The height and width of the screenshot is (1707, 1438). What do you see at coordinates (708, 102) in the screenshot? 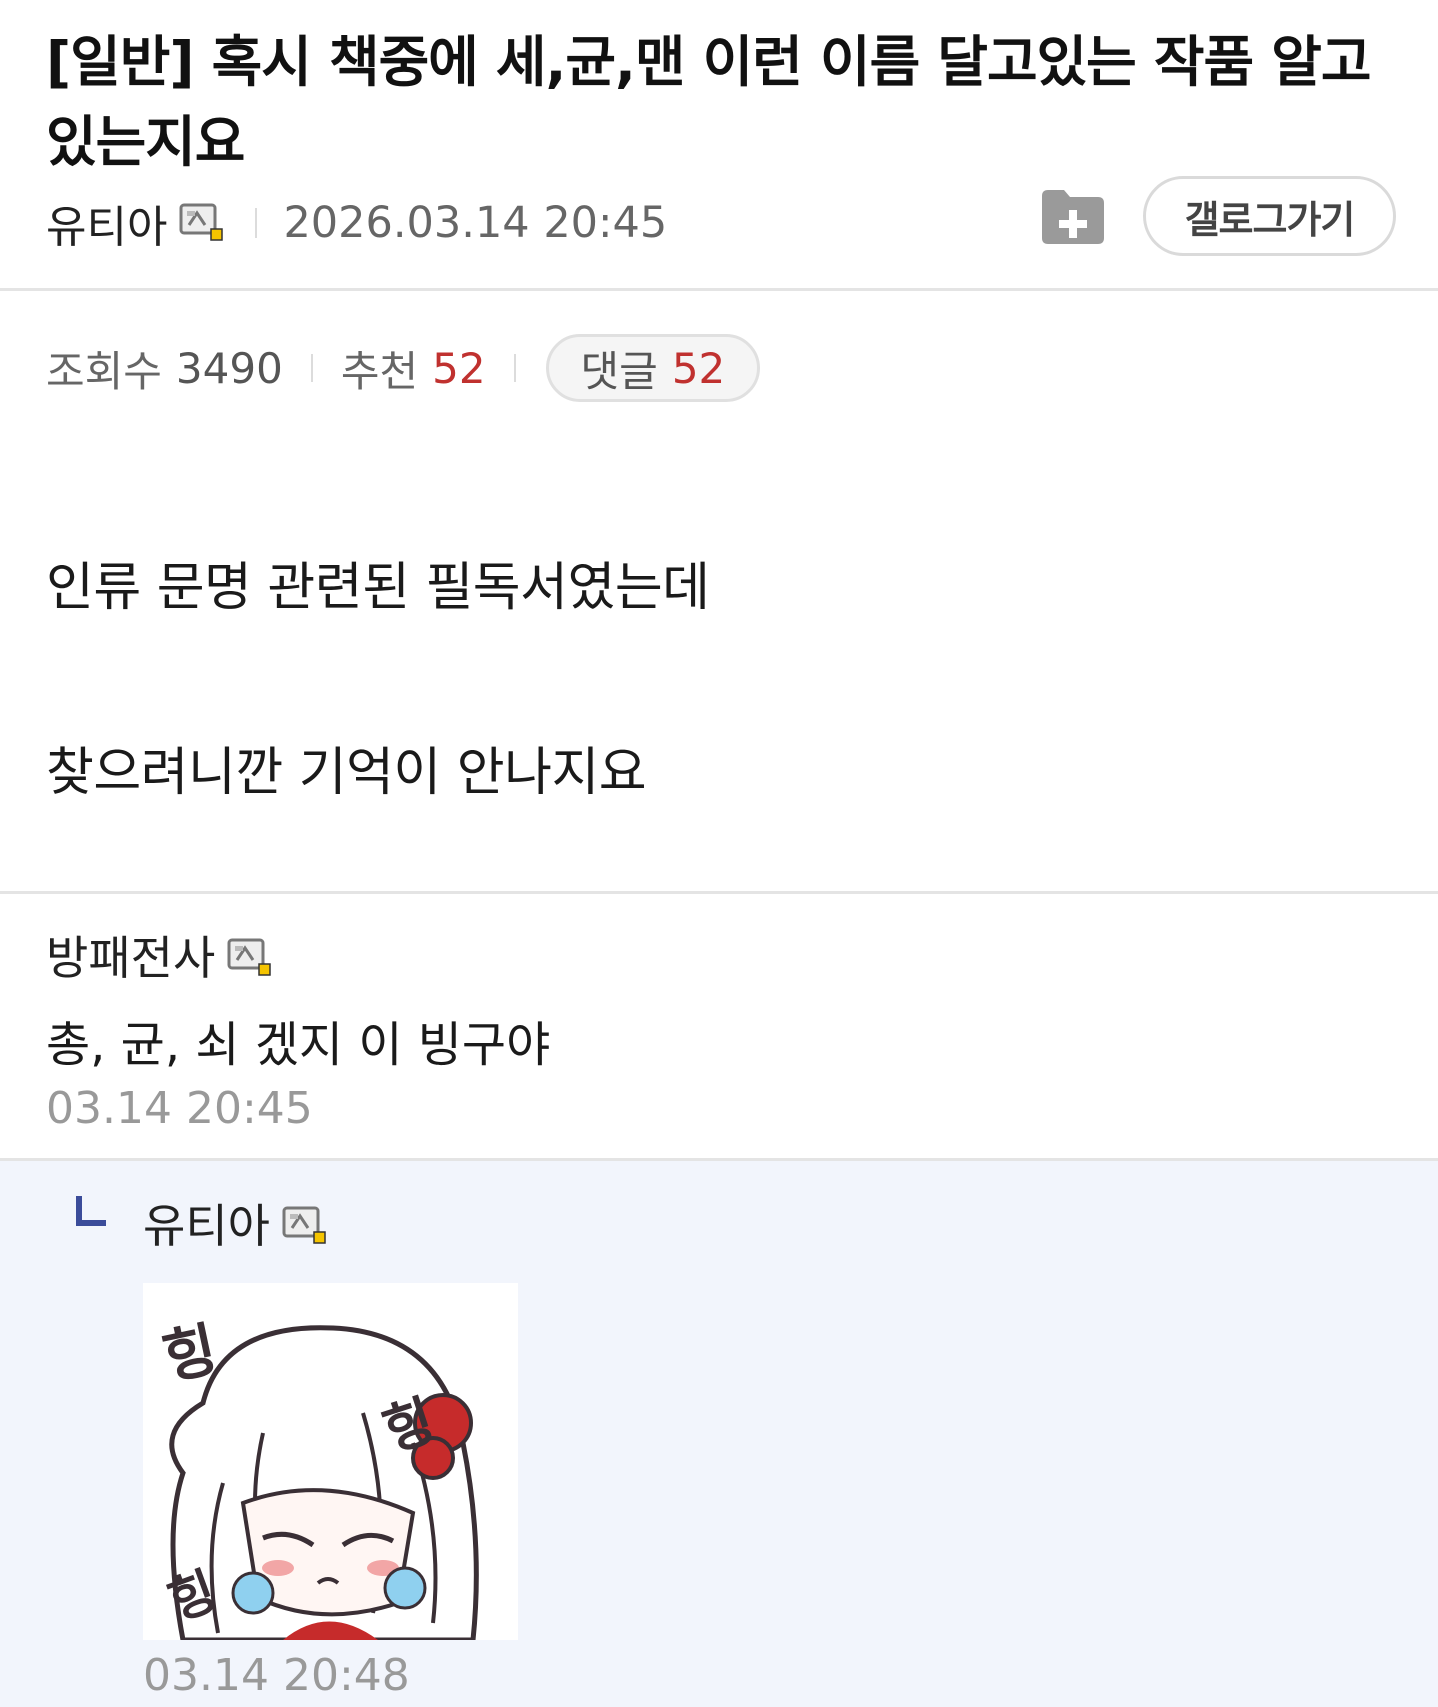
I see `post-title: [일반] 혹시 책중에 세,균,맨 이런 이름 달고있는 작품 알고 있는지요` at bounding box center [708, 102].